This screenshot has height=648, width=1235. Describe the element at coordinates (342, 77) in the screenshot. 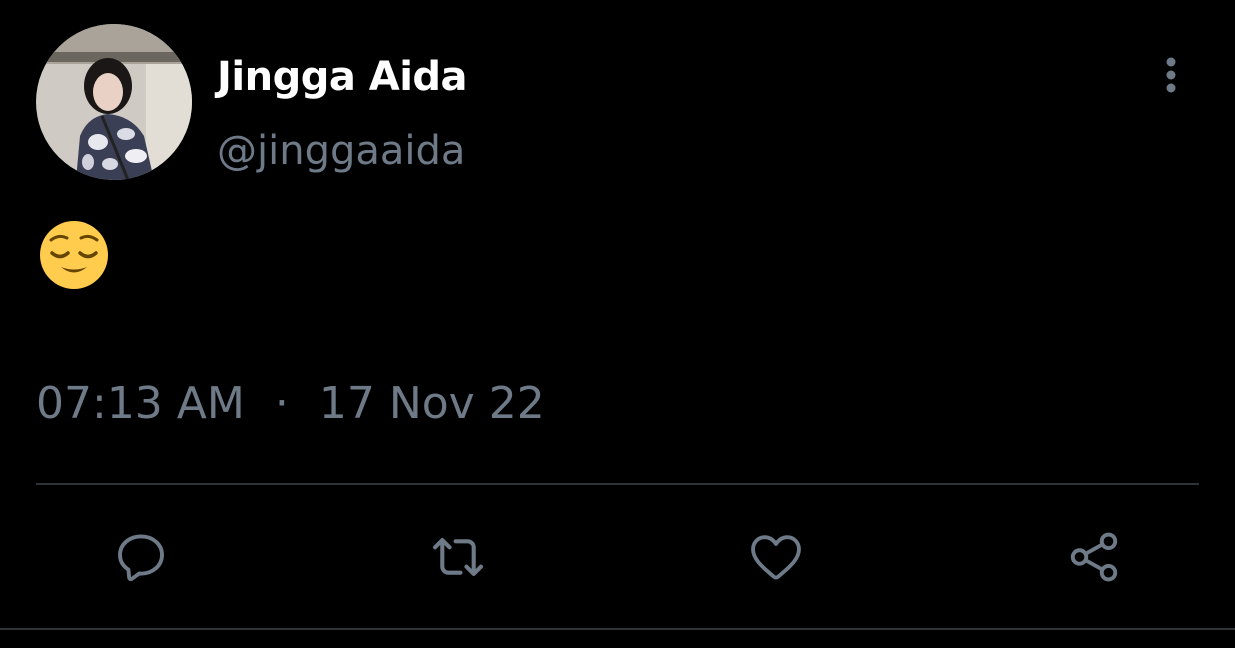

I see `author-display-name: Jingga Aida` at that location.